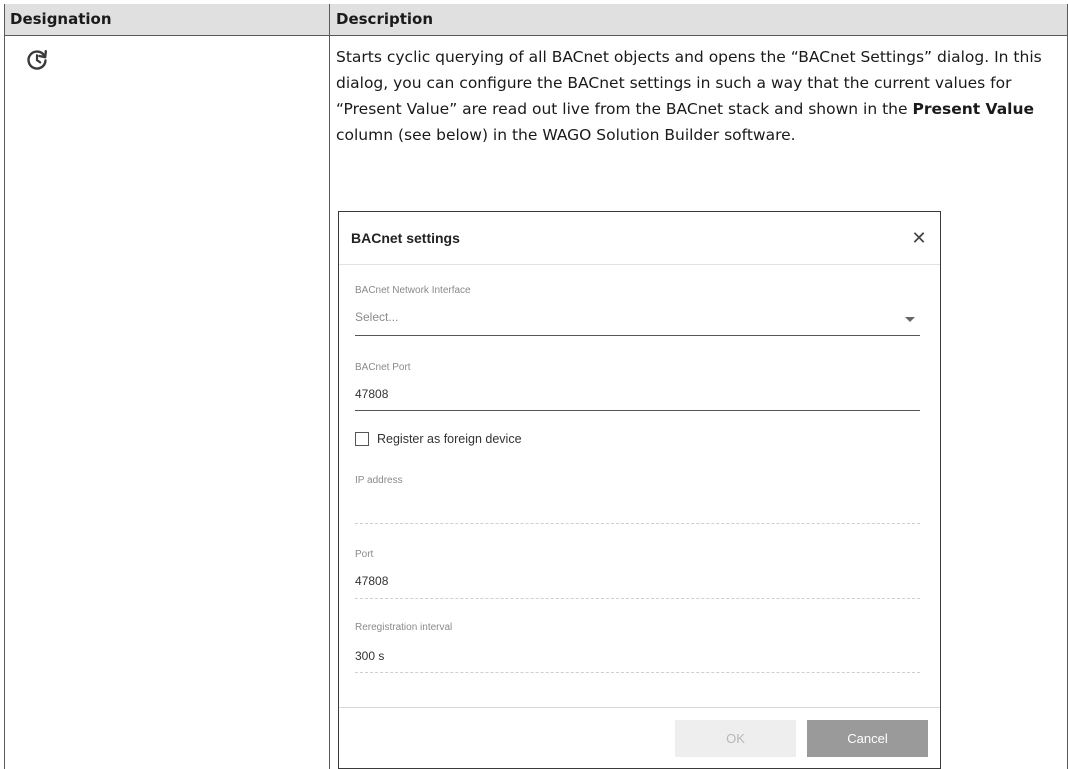 This screenshot has height=769, width=1068. What do you see at coordinates (536, 19) in the screenshot?
I see `table-header: Designation Description` at bounding box center [536, 19].